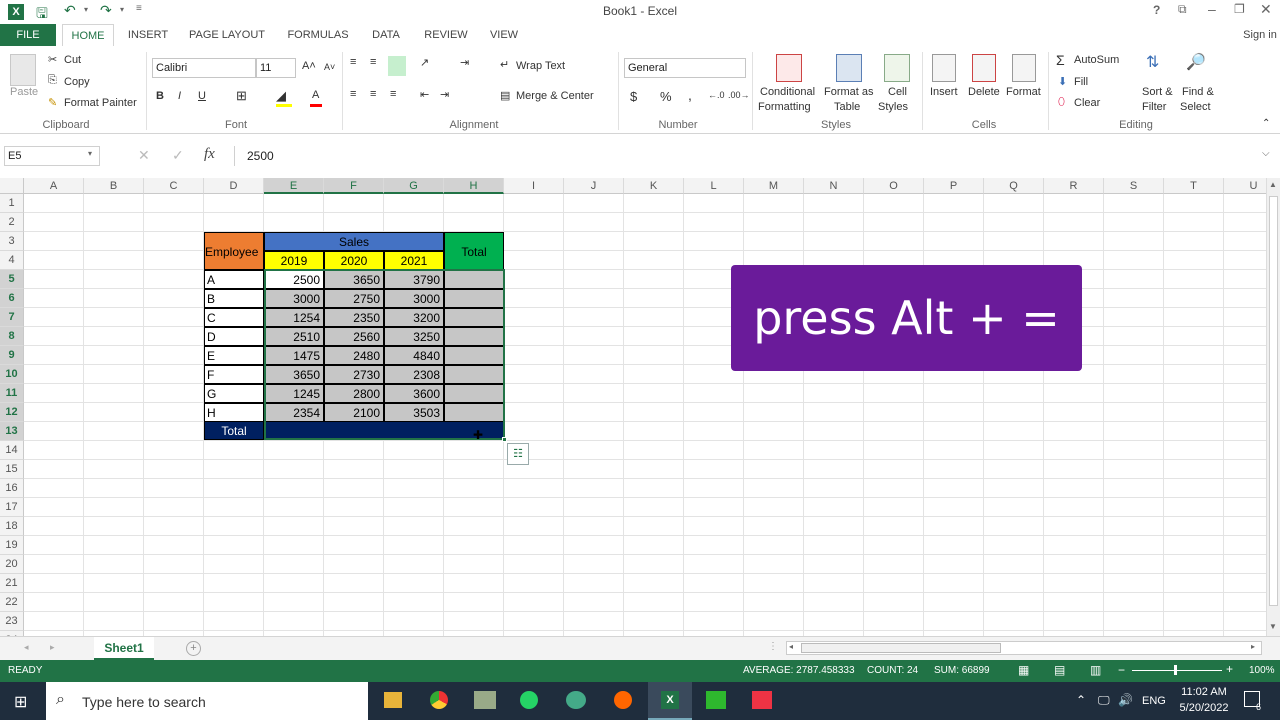 Image resolution: width=1280 pixels, height=720 pixels. I want to click on vertical-scroll-thumb, so click(1273, 401).